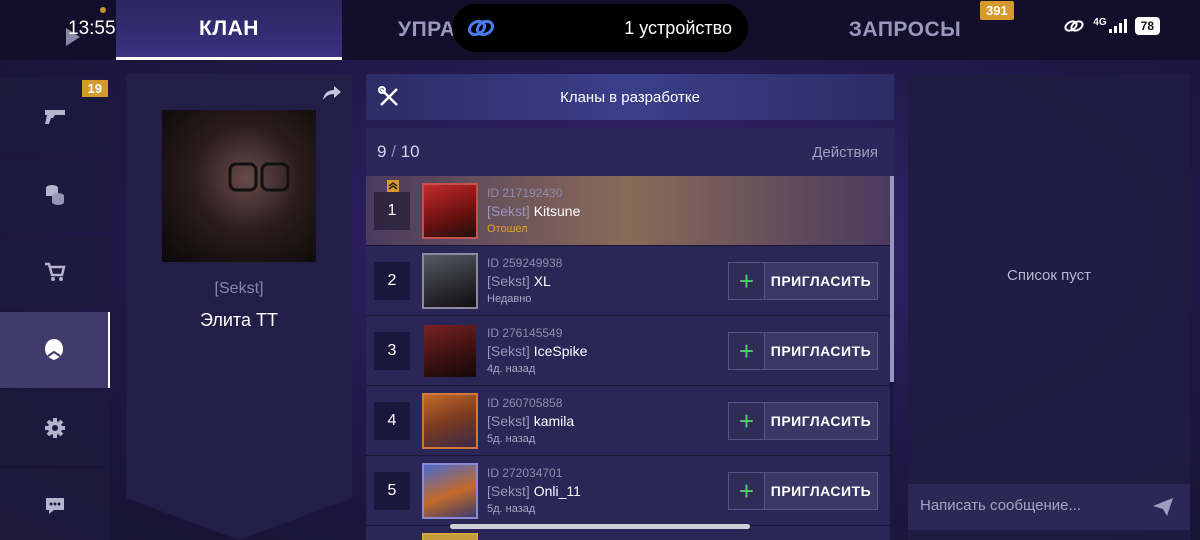 This screenshot has height=540, width=1200. Describe the element at coordinates (1074, 26) in the screenshot. I see `link-status-icon` at that location.